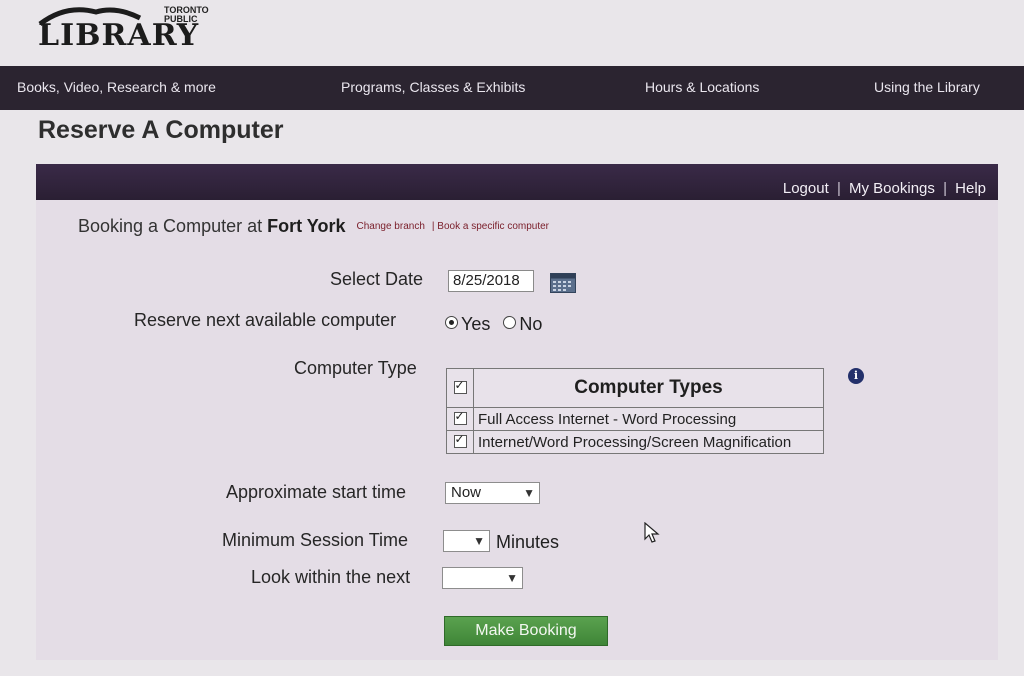 Image resolution: width=1024 pixels, height=676 pixels. Describe the element at coordinates (493, 324) in the screenshot. I see `reserve-next-radio-group: Yes No` at that location.